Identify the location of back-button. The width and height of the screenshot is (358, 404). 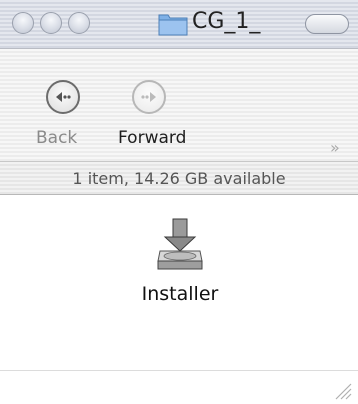
(63, 97).